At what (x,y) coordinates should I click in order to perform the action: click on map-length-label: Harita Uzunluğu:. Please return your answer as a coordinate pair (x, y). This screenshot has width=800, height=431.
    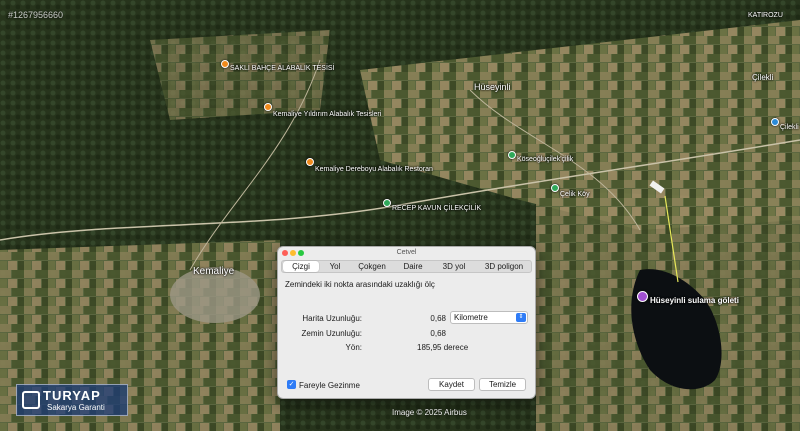
    Looking at the image, I should click on (332, 318).